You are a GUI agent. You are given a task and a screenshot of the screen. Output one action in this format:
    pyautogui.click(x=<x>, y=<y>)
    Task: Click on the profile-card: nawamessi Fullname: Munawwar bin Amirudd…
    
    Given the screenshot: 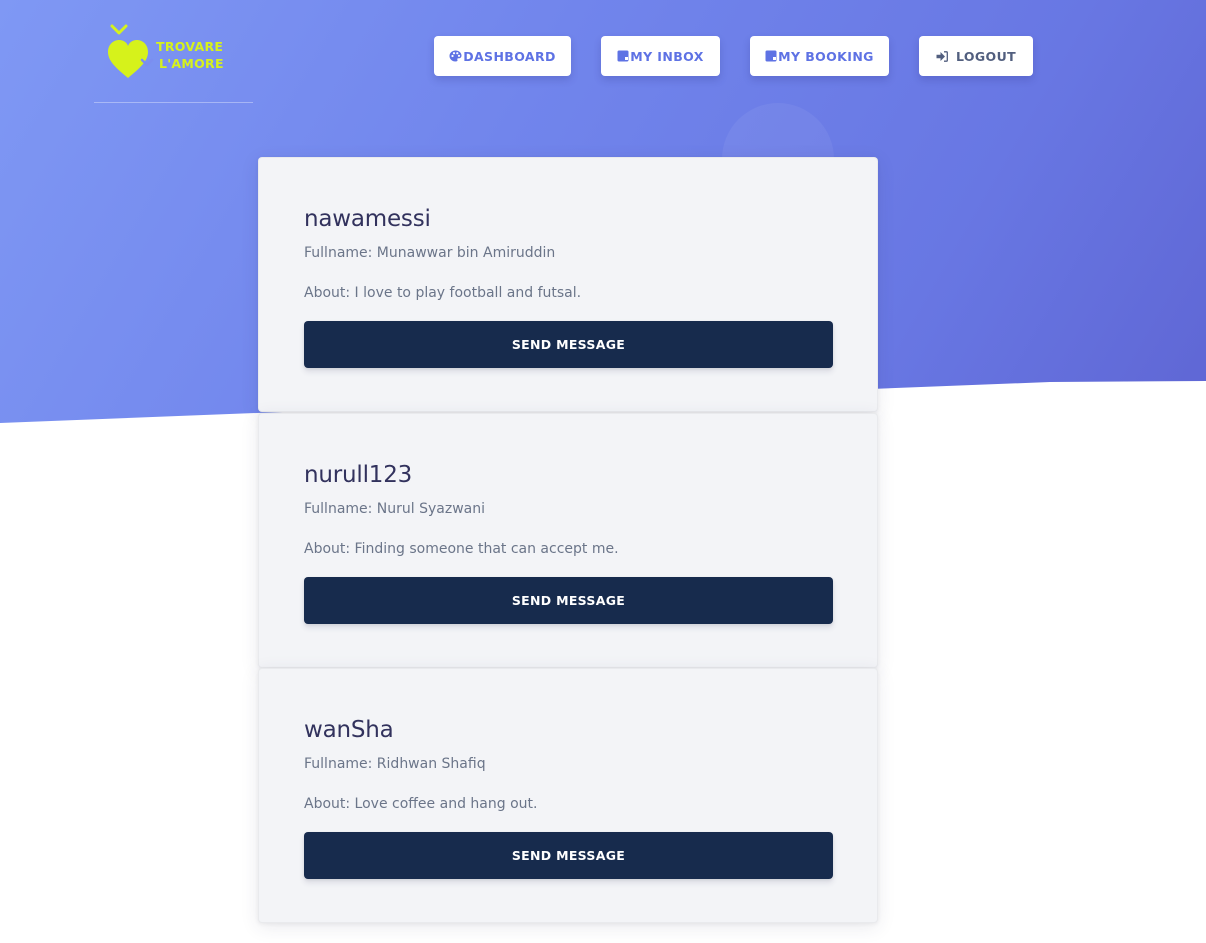 What is the action you would take?
    pyautogui.click(x=568, y=284)
    